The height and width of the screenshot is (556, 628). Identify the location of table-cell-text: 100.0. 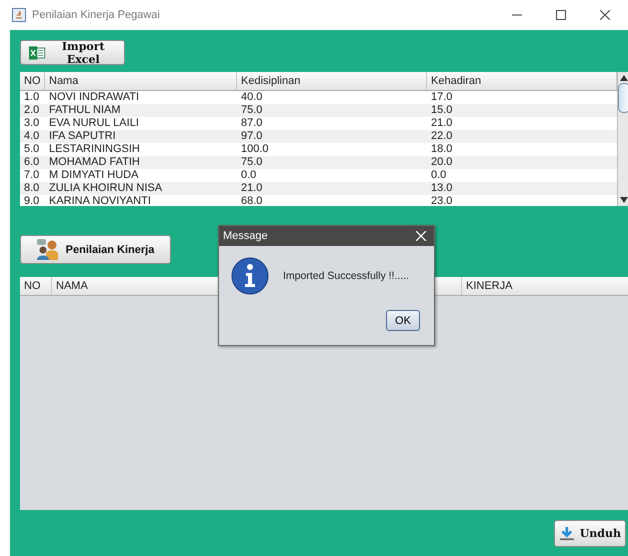
(255, 149).